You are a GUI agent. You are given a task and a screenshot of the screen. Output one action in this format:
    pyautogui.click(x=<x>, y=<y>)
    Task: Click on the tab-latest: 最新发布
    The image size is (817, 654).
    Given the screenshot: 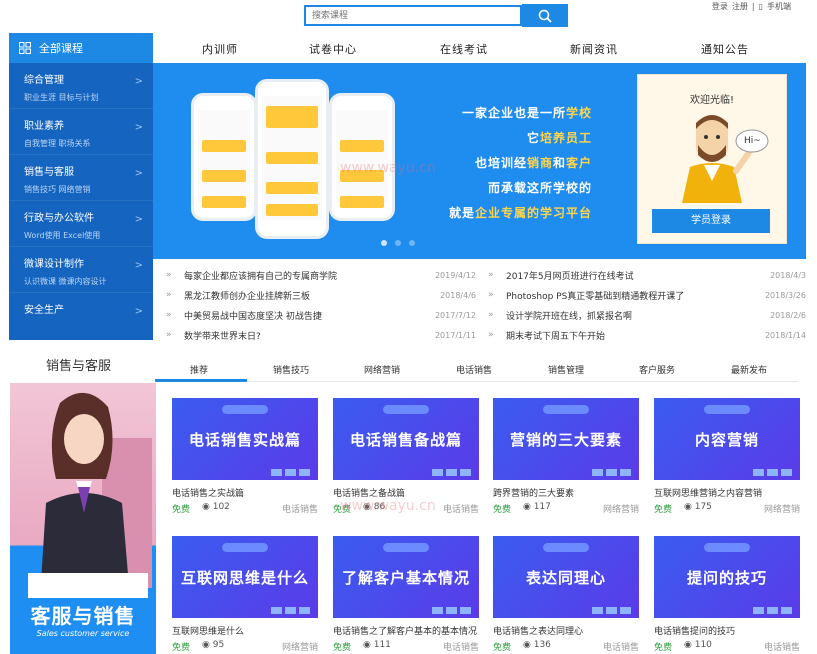 What is the action you would take?
    pyautogui.click(x=749, y=369)
    